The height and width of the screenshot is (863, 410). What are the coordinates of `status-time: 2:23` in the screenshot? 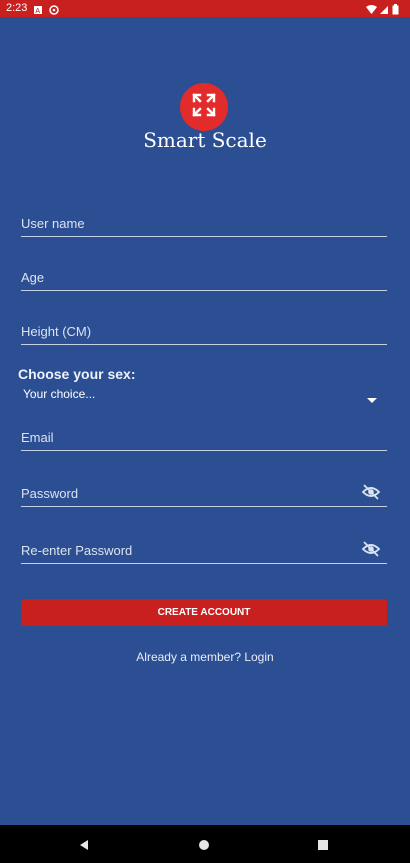 It's located at (17, 8).